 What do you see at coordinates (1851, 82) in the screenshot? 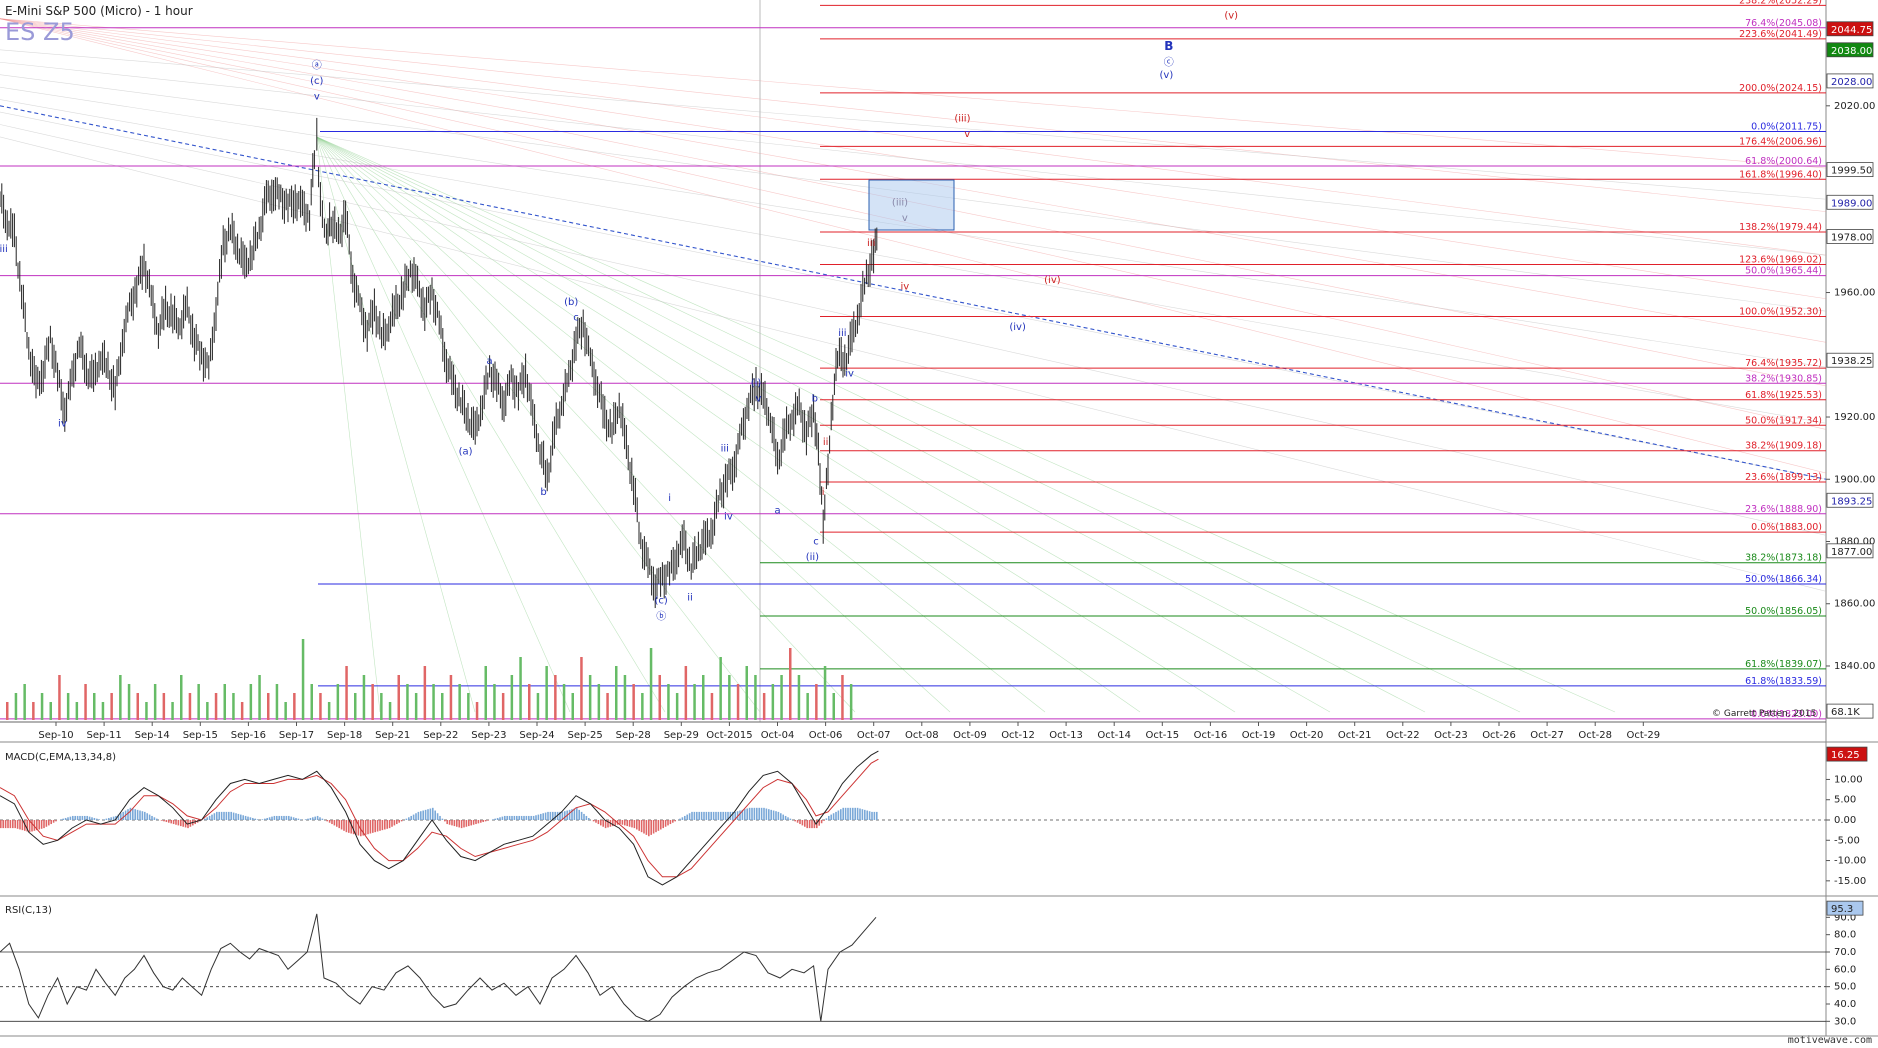
I see `price-tag-label: 2028.00` at bounding box center [1851, 82].